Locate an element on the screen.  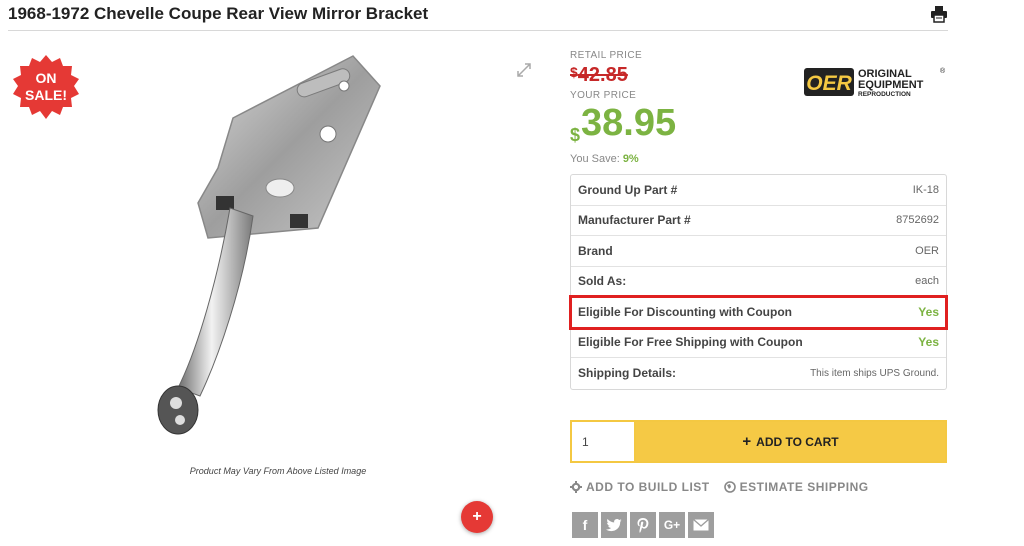
spec-label: Sold As: is located at coordinates (602, 281).